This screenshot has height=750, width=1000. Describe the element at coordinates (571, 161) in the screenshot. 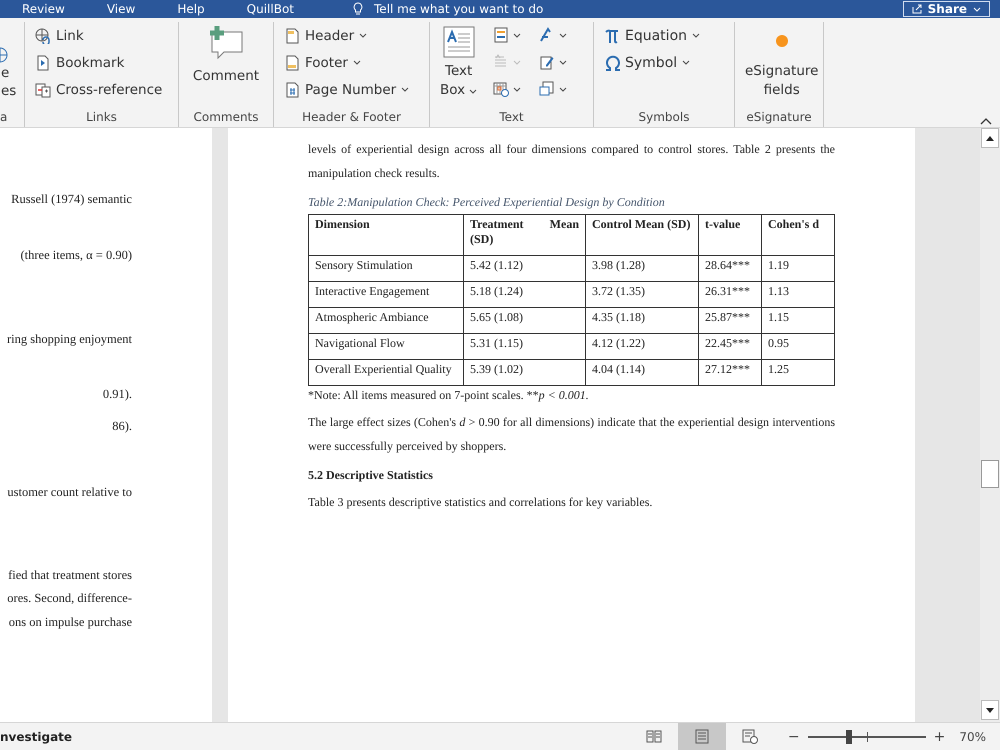

I see `paragraph: levels of experiential design across all four dimensions compared to control stores. Table 2 presents the manipulation check results.` at that location.